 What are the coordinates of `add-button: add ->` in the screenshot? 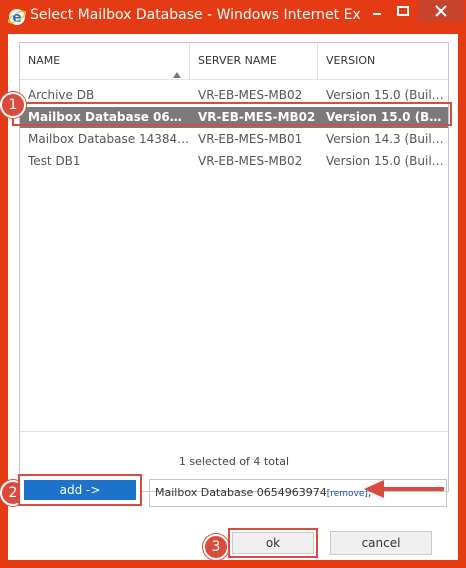 It's located at (80, 490).